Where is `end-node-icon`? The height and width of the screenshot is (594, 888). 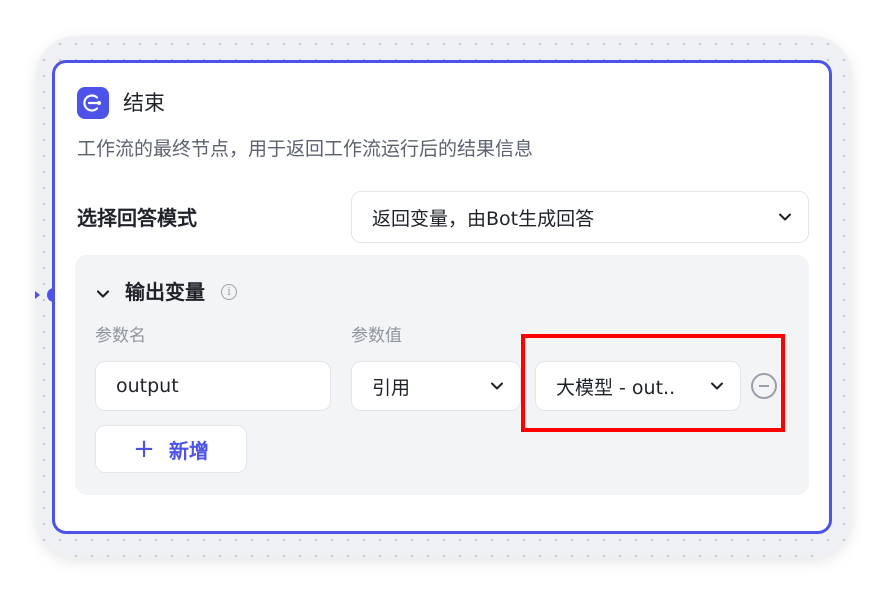 end-node-icon is located at coordinates (93, 103).